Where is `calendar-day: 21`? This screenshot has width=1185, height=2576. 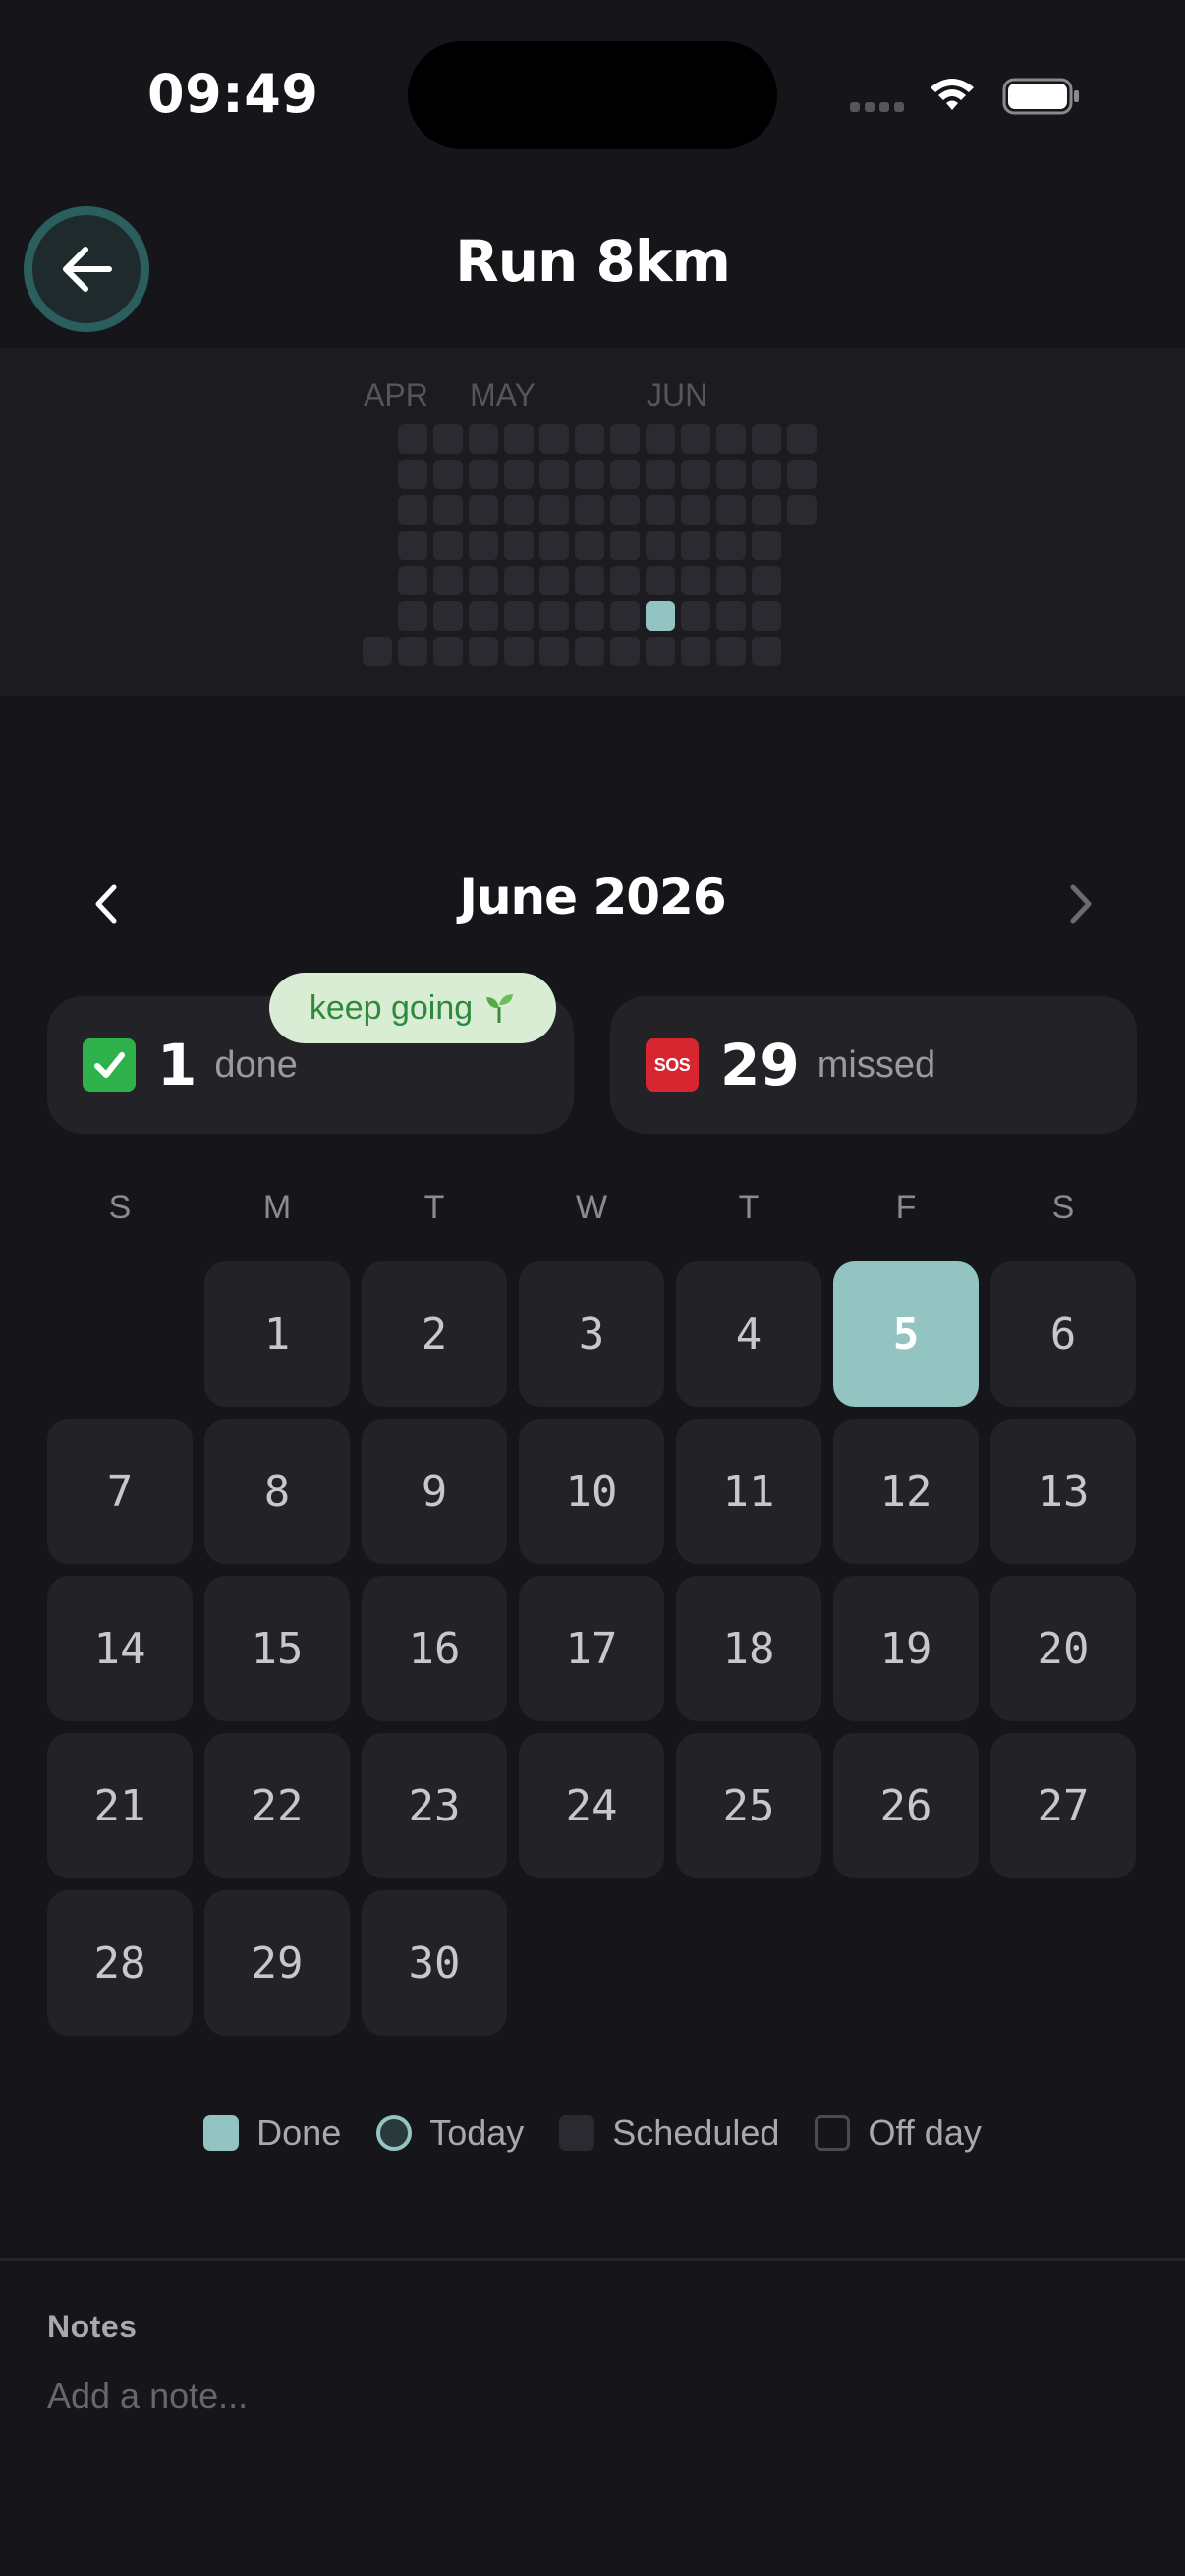
calendar-day: 21 is located at coordinates (120, 1805).